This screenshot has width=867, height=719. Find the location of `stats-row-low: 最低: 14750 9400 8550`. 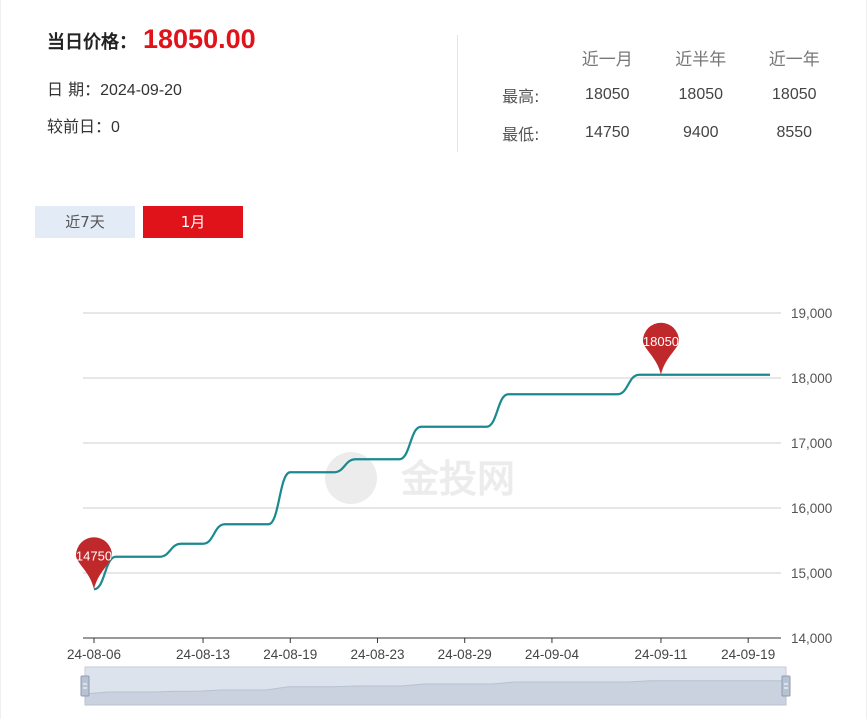

stats-row-low: 最低: 14750 9400 8550 is located at coordinates (661, 133).